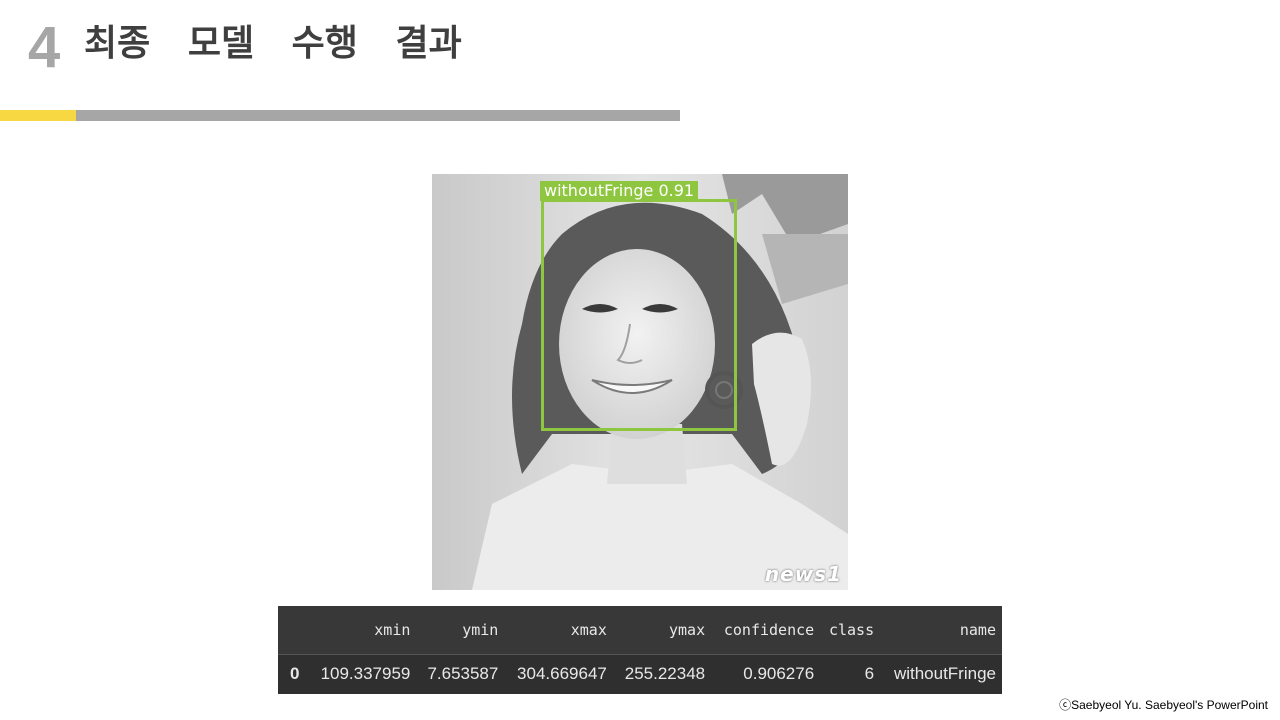 The width and height of the screenshot is (1280, 720). I want to click on column-header-xmax: xmax, so click(588, 629).